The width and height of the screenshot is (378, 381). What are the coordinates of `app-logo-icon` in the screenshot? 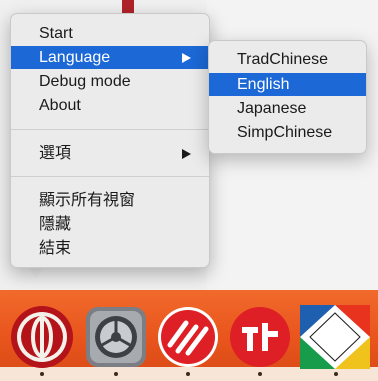 It's located at (42, 339).